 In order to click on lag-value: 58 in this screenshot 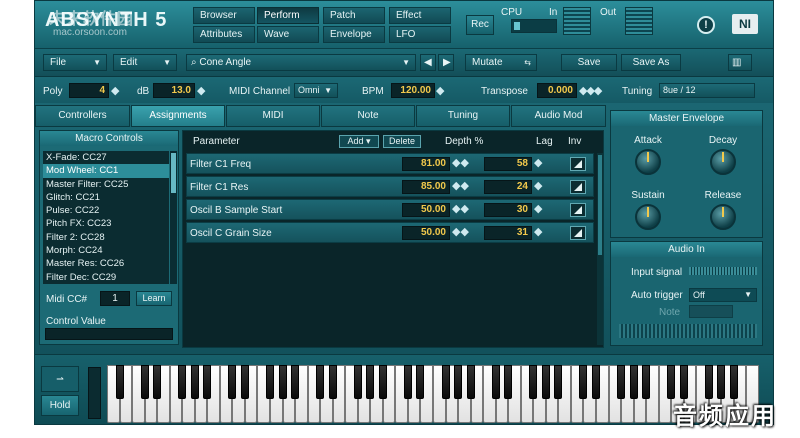, I will do `click(508, 164)`.